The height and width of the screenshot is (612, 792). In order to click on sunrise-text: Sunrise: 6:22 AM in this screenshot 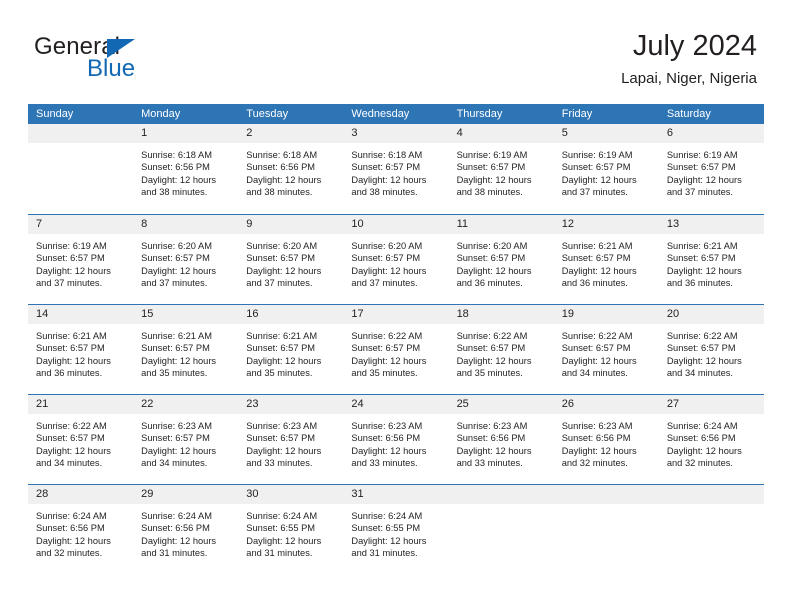, I will do `click(71, 426)`.